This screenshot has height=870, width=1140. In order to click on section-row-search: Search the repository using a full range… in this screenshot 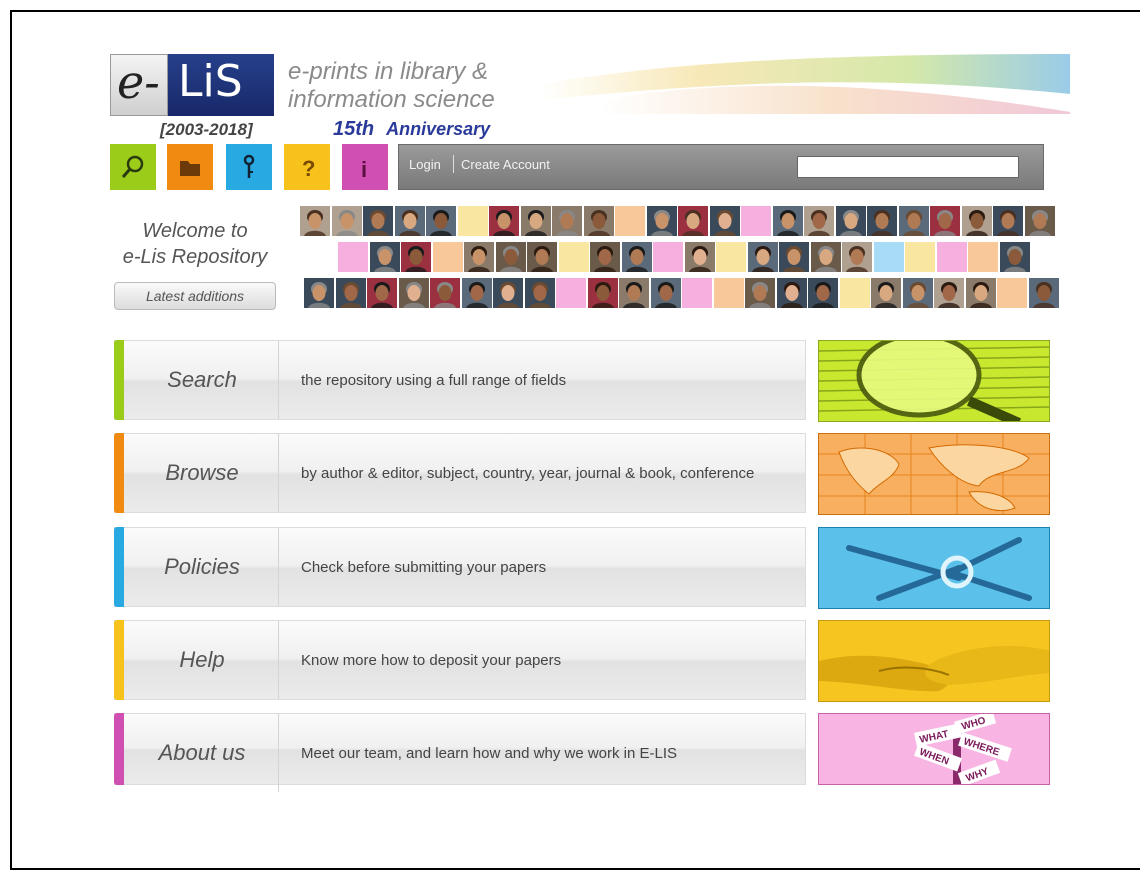, I will do `click(460, 380)`.